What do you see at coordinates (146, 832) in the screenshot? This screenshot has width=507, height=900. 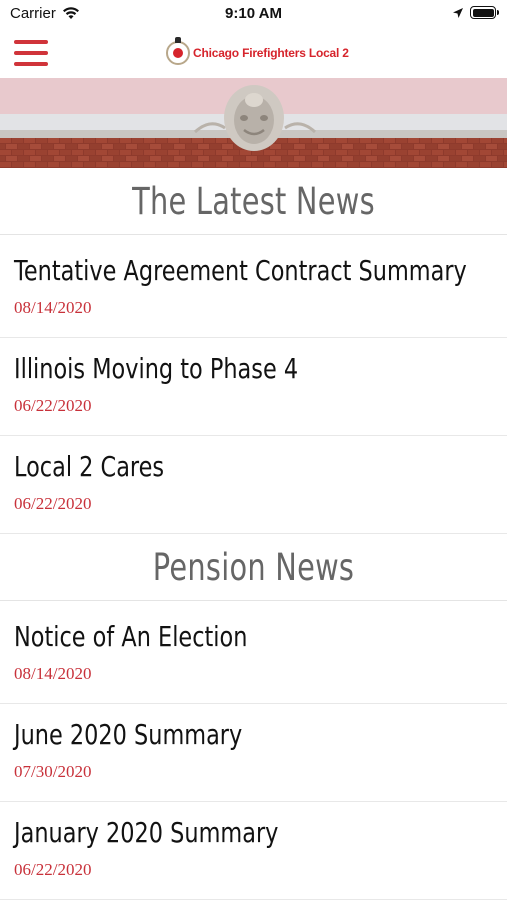 I see `pension-item-title: January 2020 Summary` at bounding box center [146, 832].